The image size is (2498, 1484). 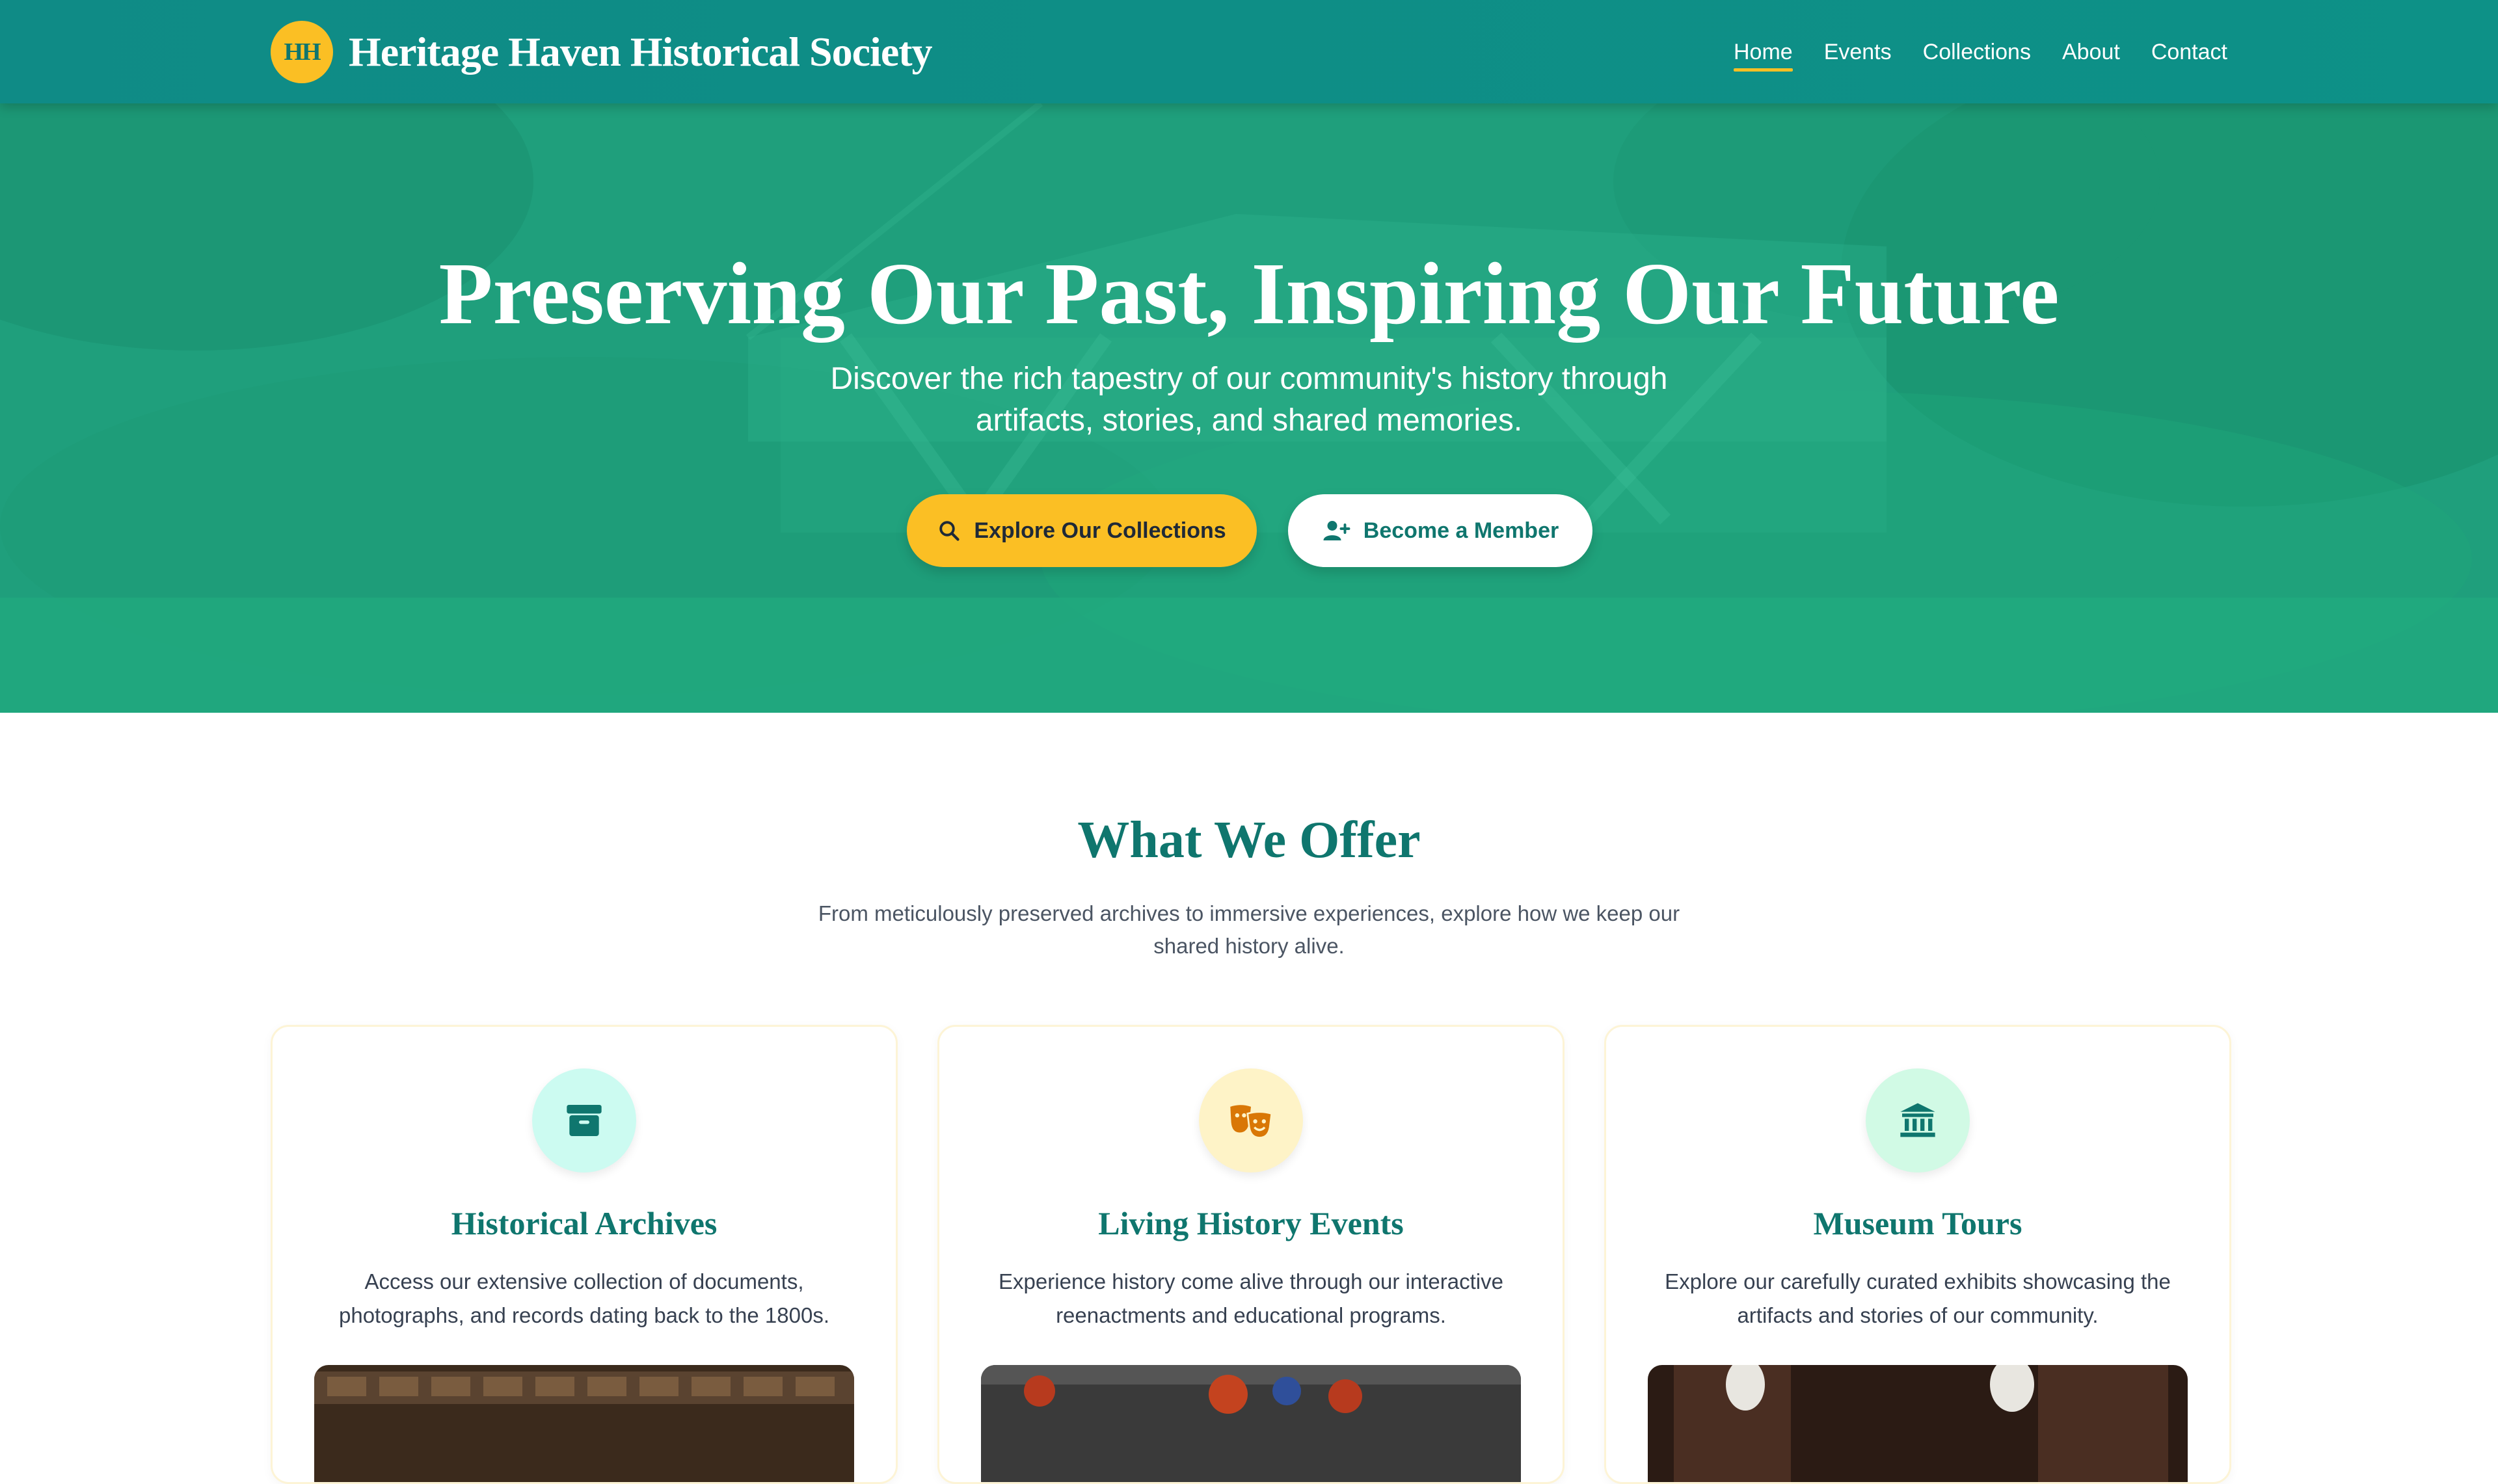 I want to click on events-icon-circle, so click(x=1251, y=1120).